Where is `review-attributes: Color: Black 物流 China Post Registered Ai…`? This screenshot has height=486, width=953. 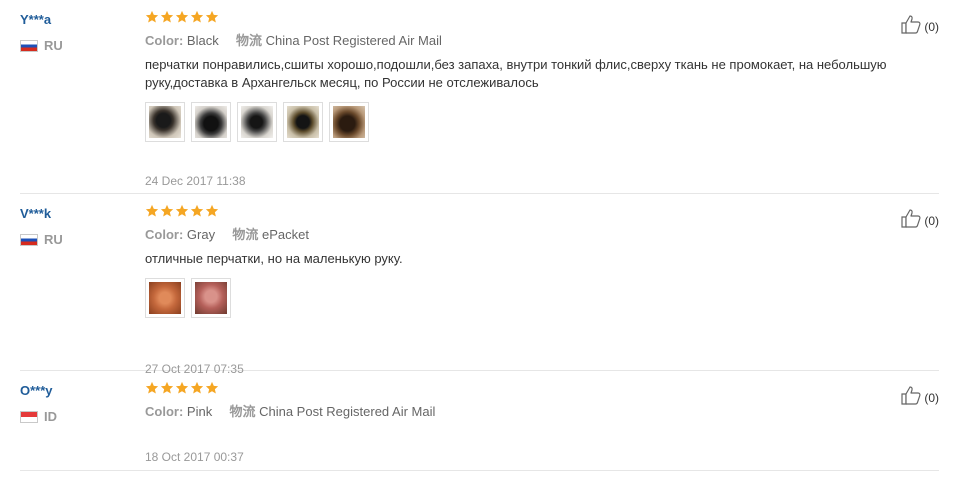
review-attributes: Color: Black 物流 China Post Registered Ai… is located at coordinates (505, 41).